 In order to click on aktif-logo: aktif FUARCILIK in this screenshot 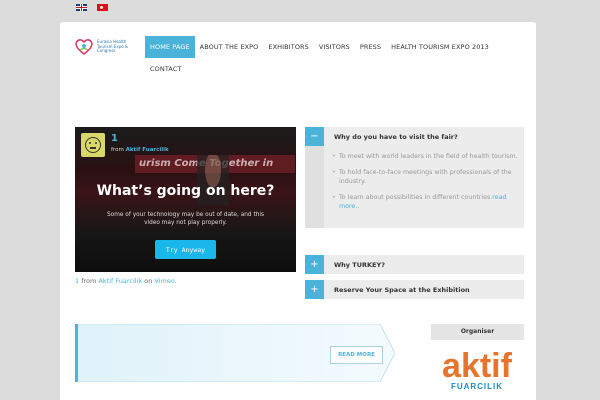, I will do `click(477, 367)`.